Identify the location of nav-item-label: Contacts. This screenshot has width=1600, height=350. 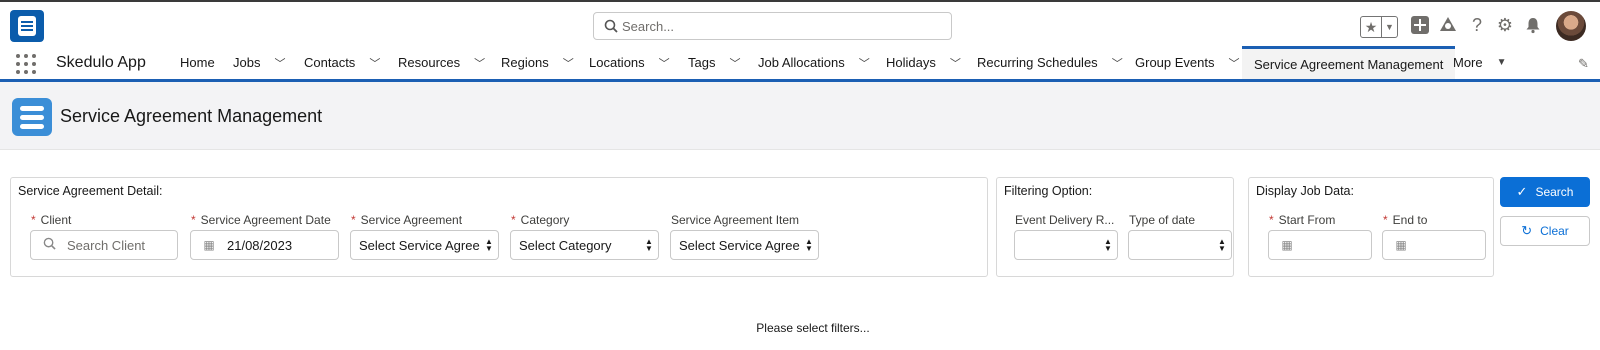
(330, 62).